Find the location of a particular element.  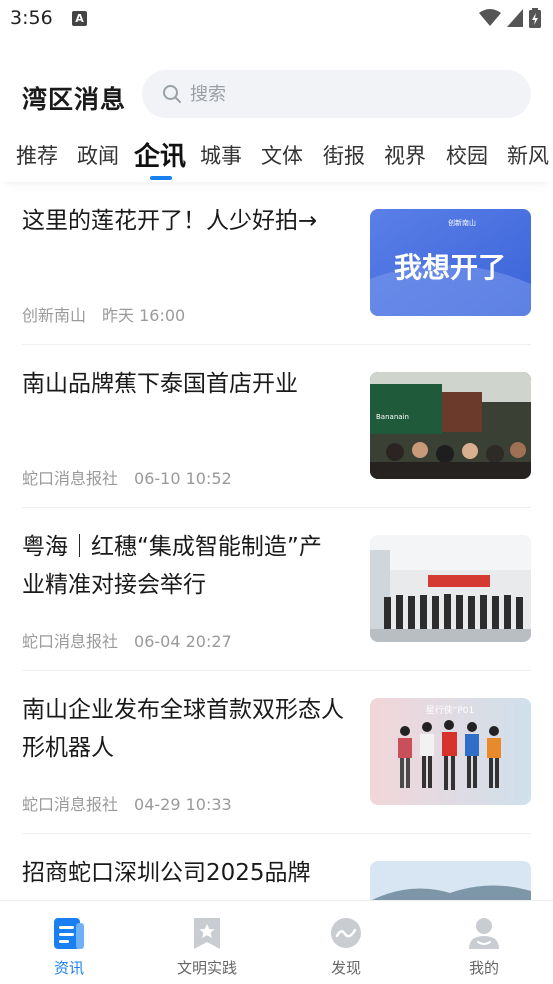

news-meta: 创新南山 昨天 16:00 is located at coordinates (103, 314).